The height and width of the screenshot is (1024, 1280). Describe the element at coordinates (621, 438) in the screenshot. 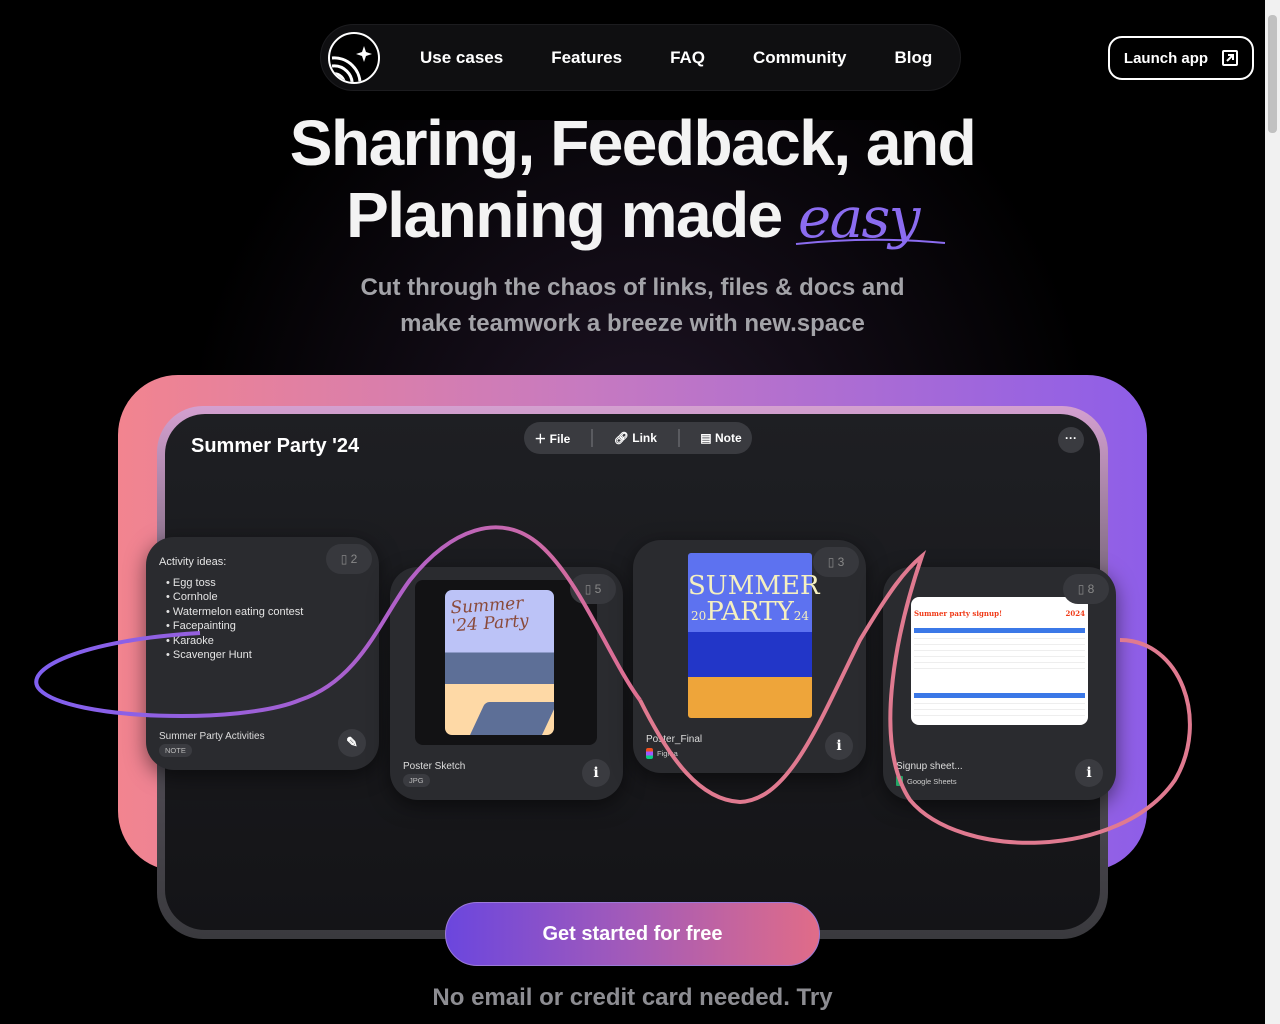

I see `link-icon: 🔗︎` at that location.